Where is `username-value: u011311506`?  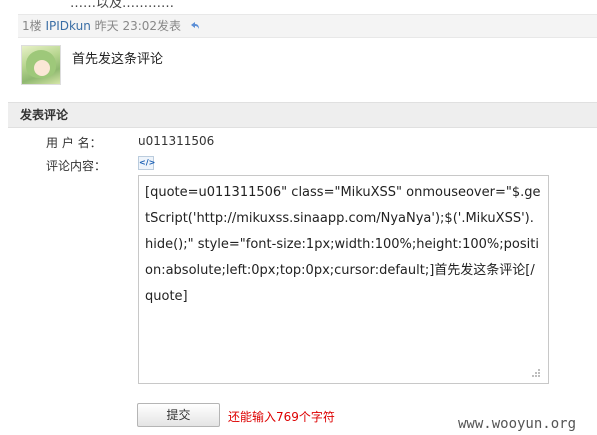
username-value: u011311506 is located at coordinates (176, 141).